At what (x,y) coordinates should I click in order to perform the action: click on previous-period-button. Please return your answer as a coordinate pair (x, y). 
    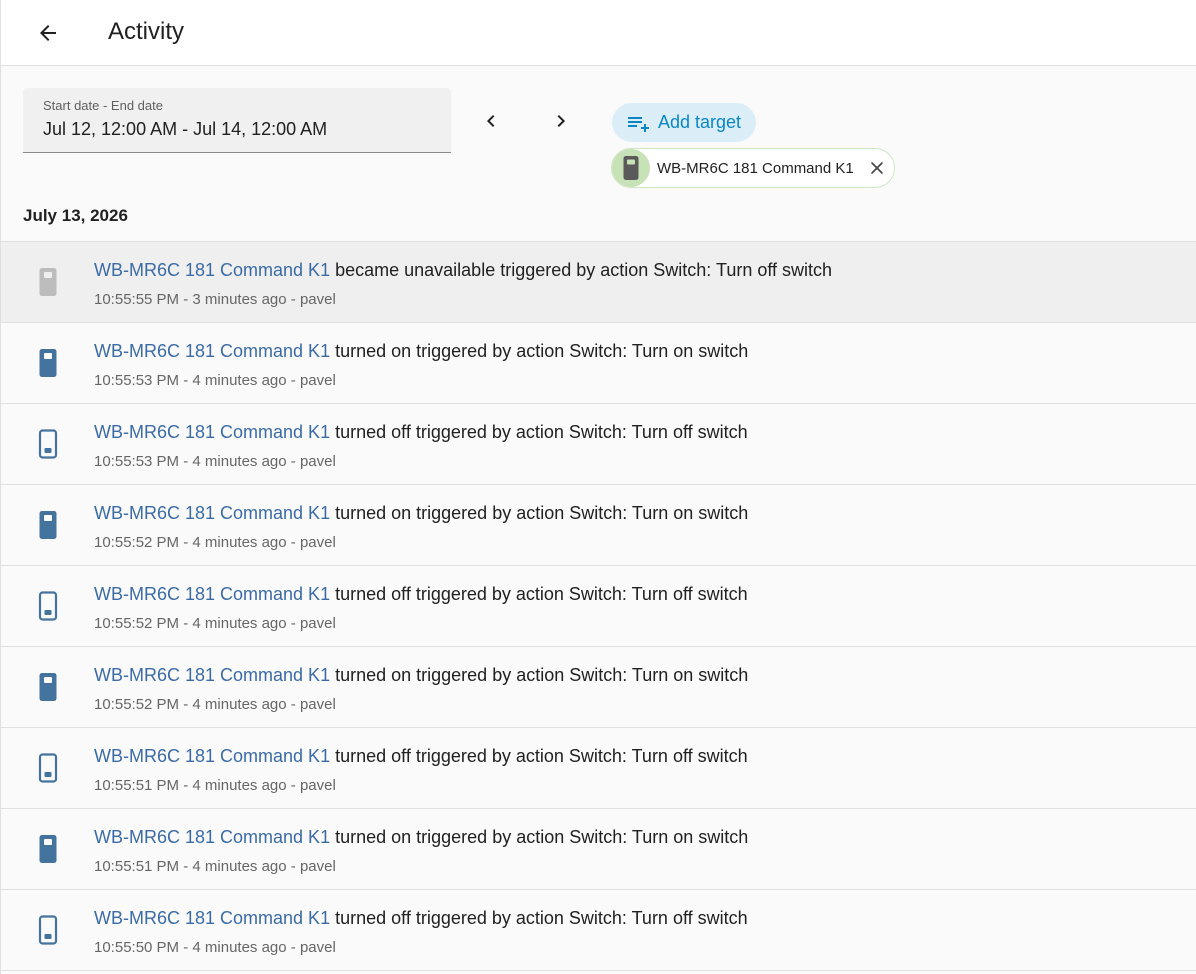
    Looking at the image, I should click on (491, 121).